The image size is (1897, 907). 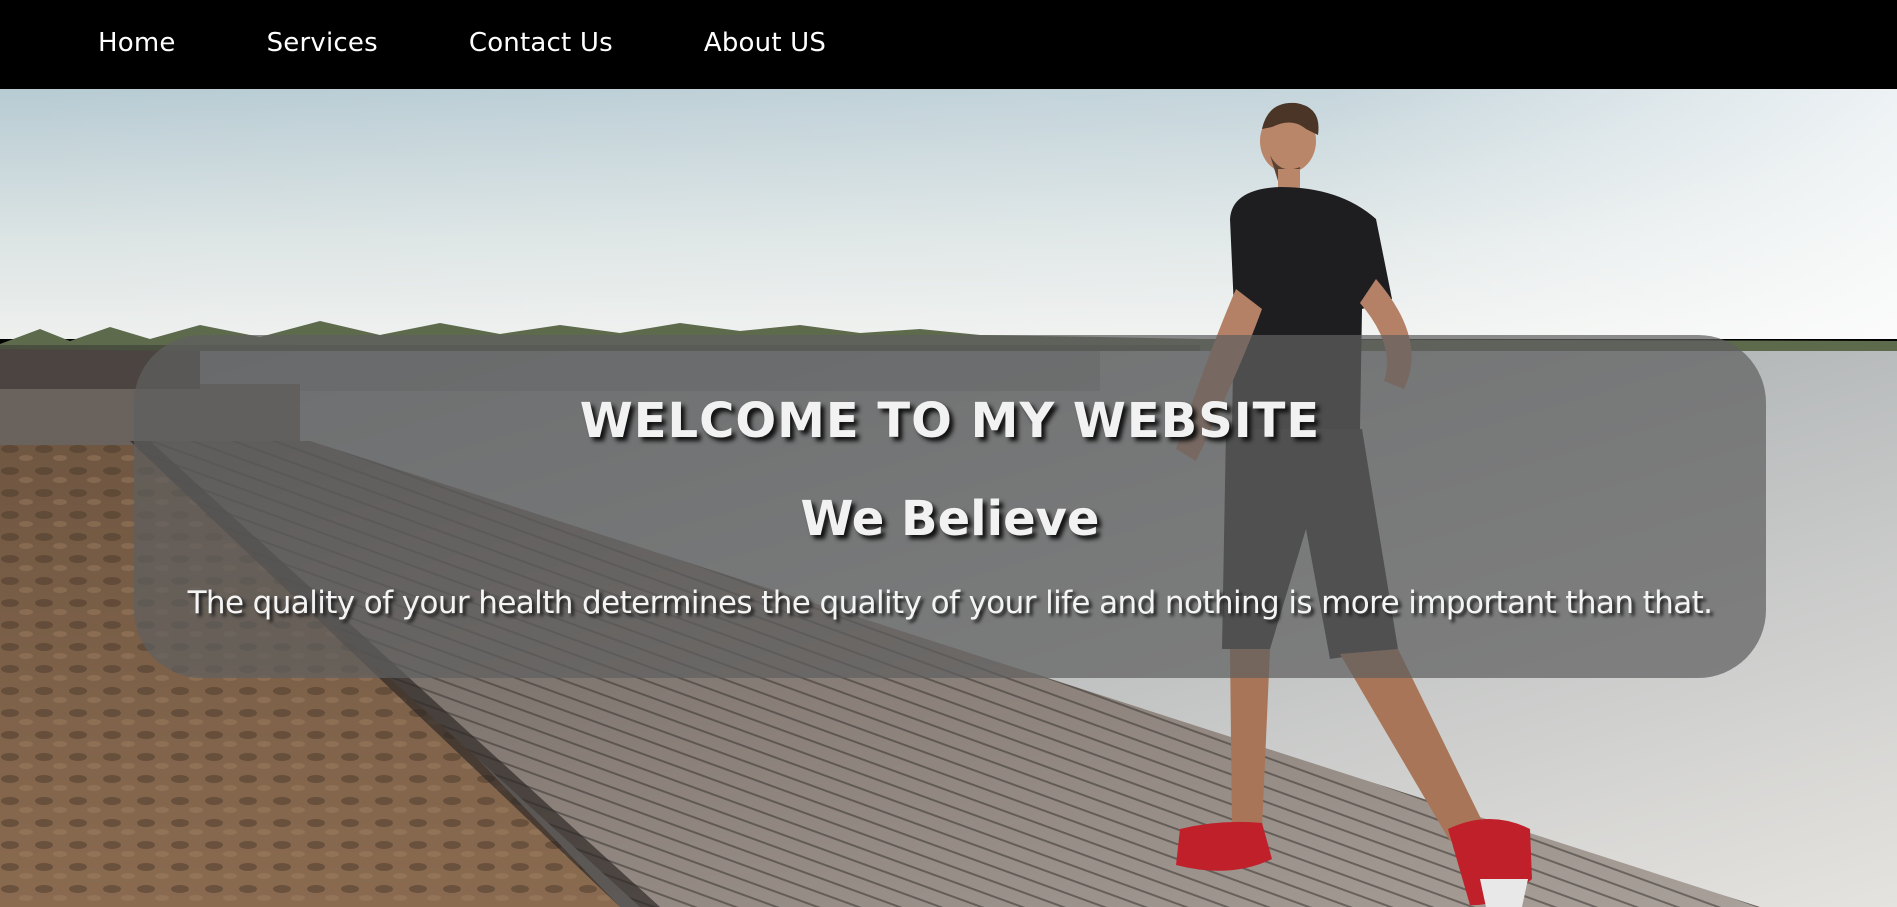 I want to click on welcome-subtitle: We Believe, so click(x=950, y=519).